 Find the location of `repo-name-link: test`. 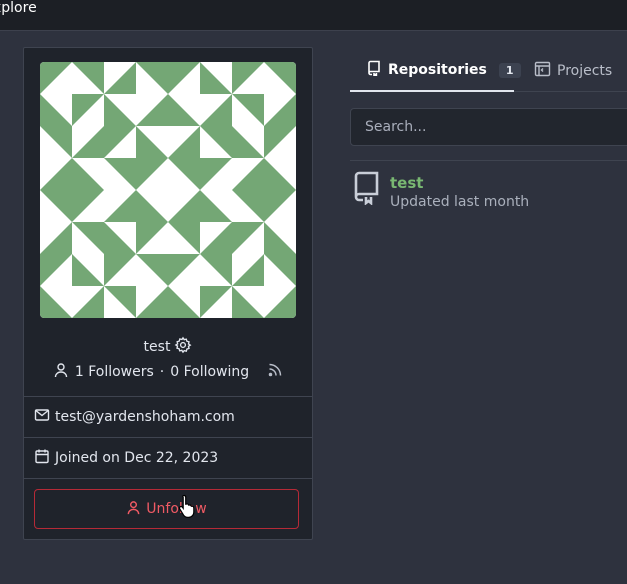

repo-name-link: test is located at coordinates (406, 183).